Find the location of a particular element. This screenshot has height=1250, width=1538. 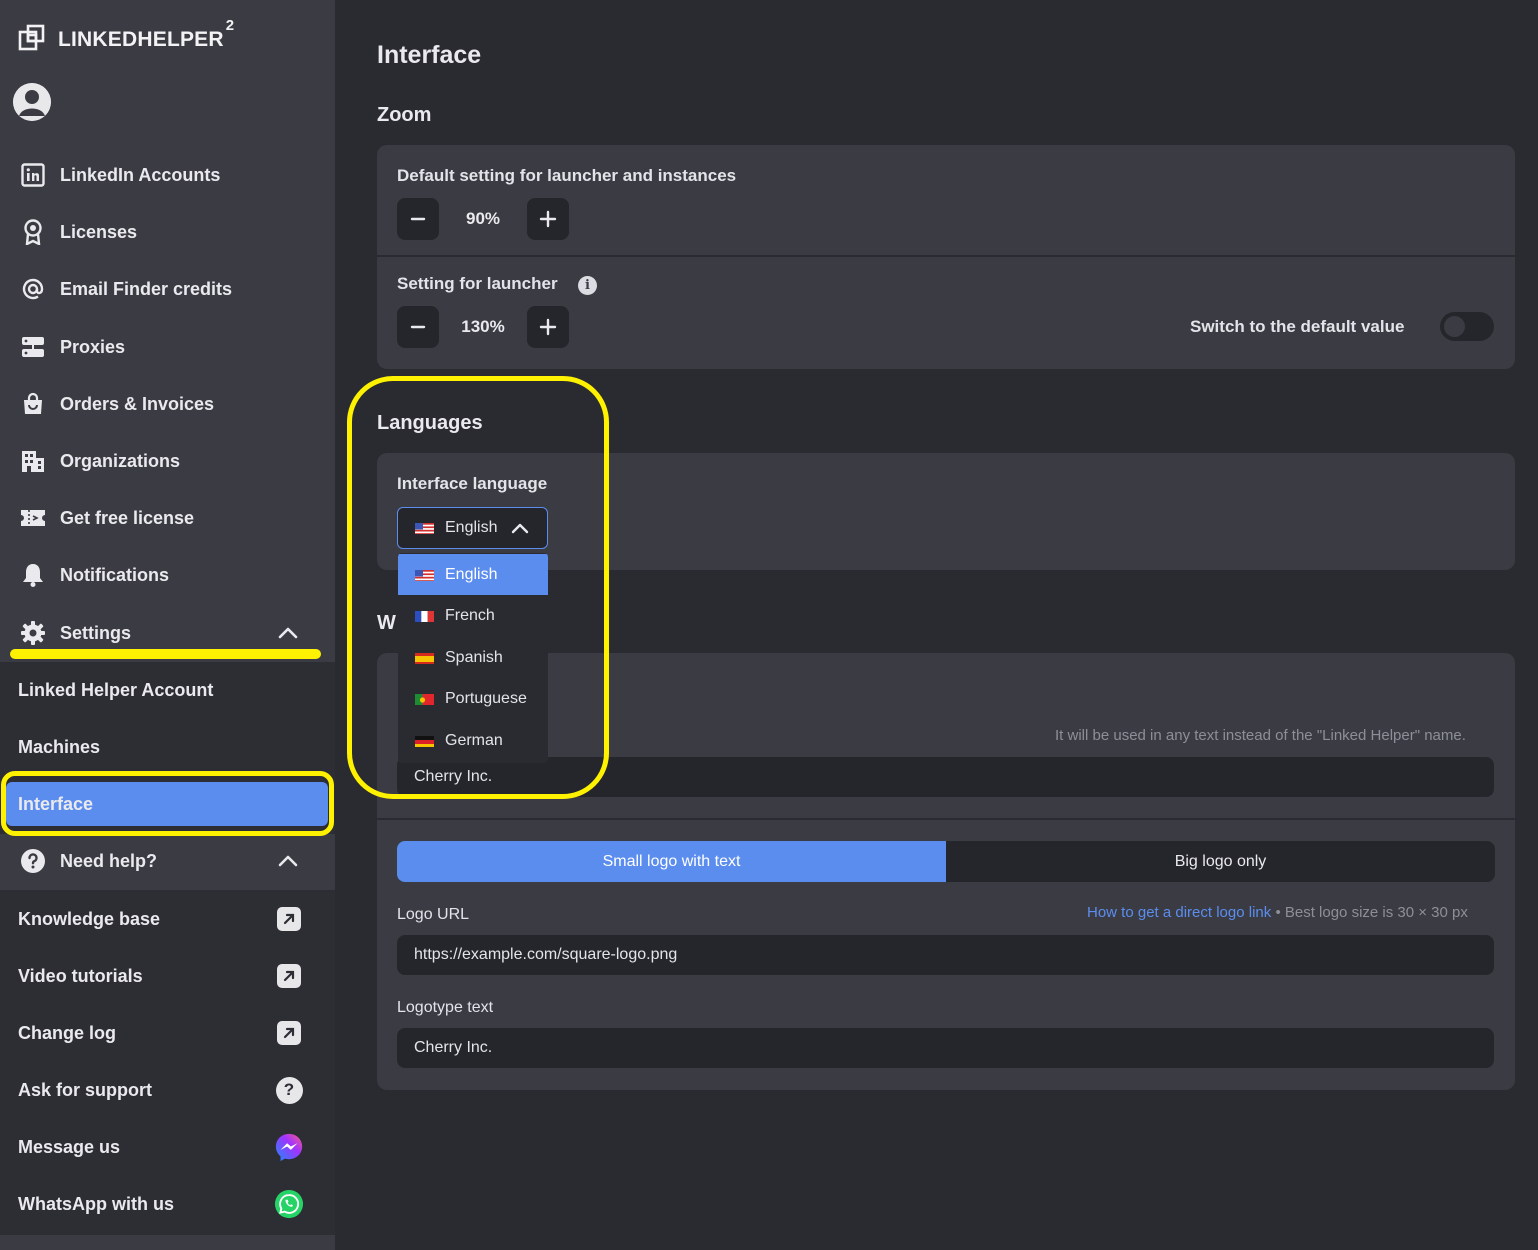

brand-logo: LINKEDHELPER2 is located at coordinates (126, 34).